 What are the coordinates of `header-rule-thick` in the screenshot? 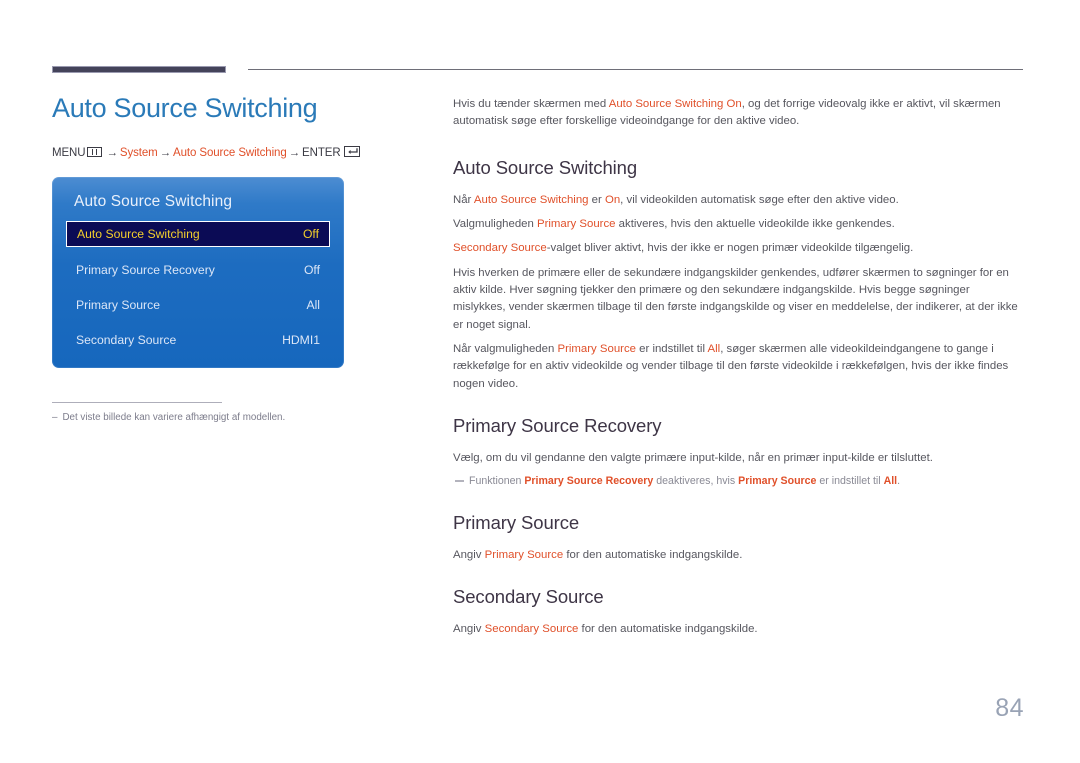 It's located at (139, 69).